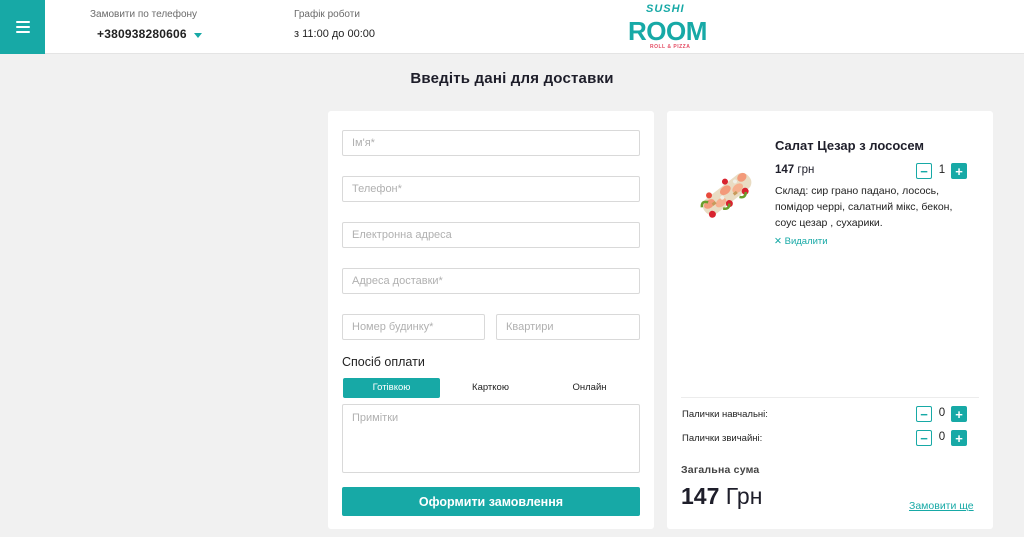 This screenshot has width=1024, height=537. What do you see at coordinates (491, 235) in the screenshot?
I see `email-input` at bounding box center [491, 235].